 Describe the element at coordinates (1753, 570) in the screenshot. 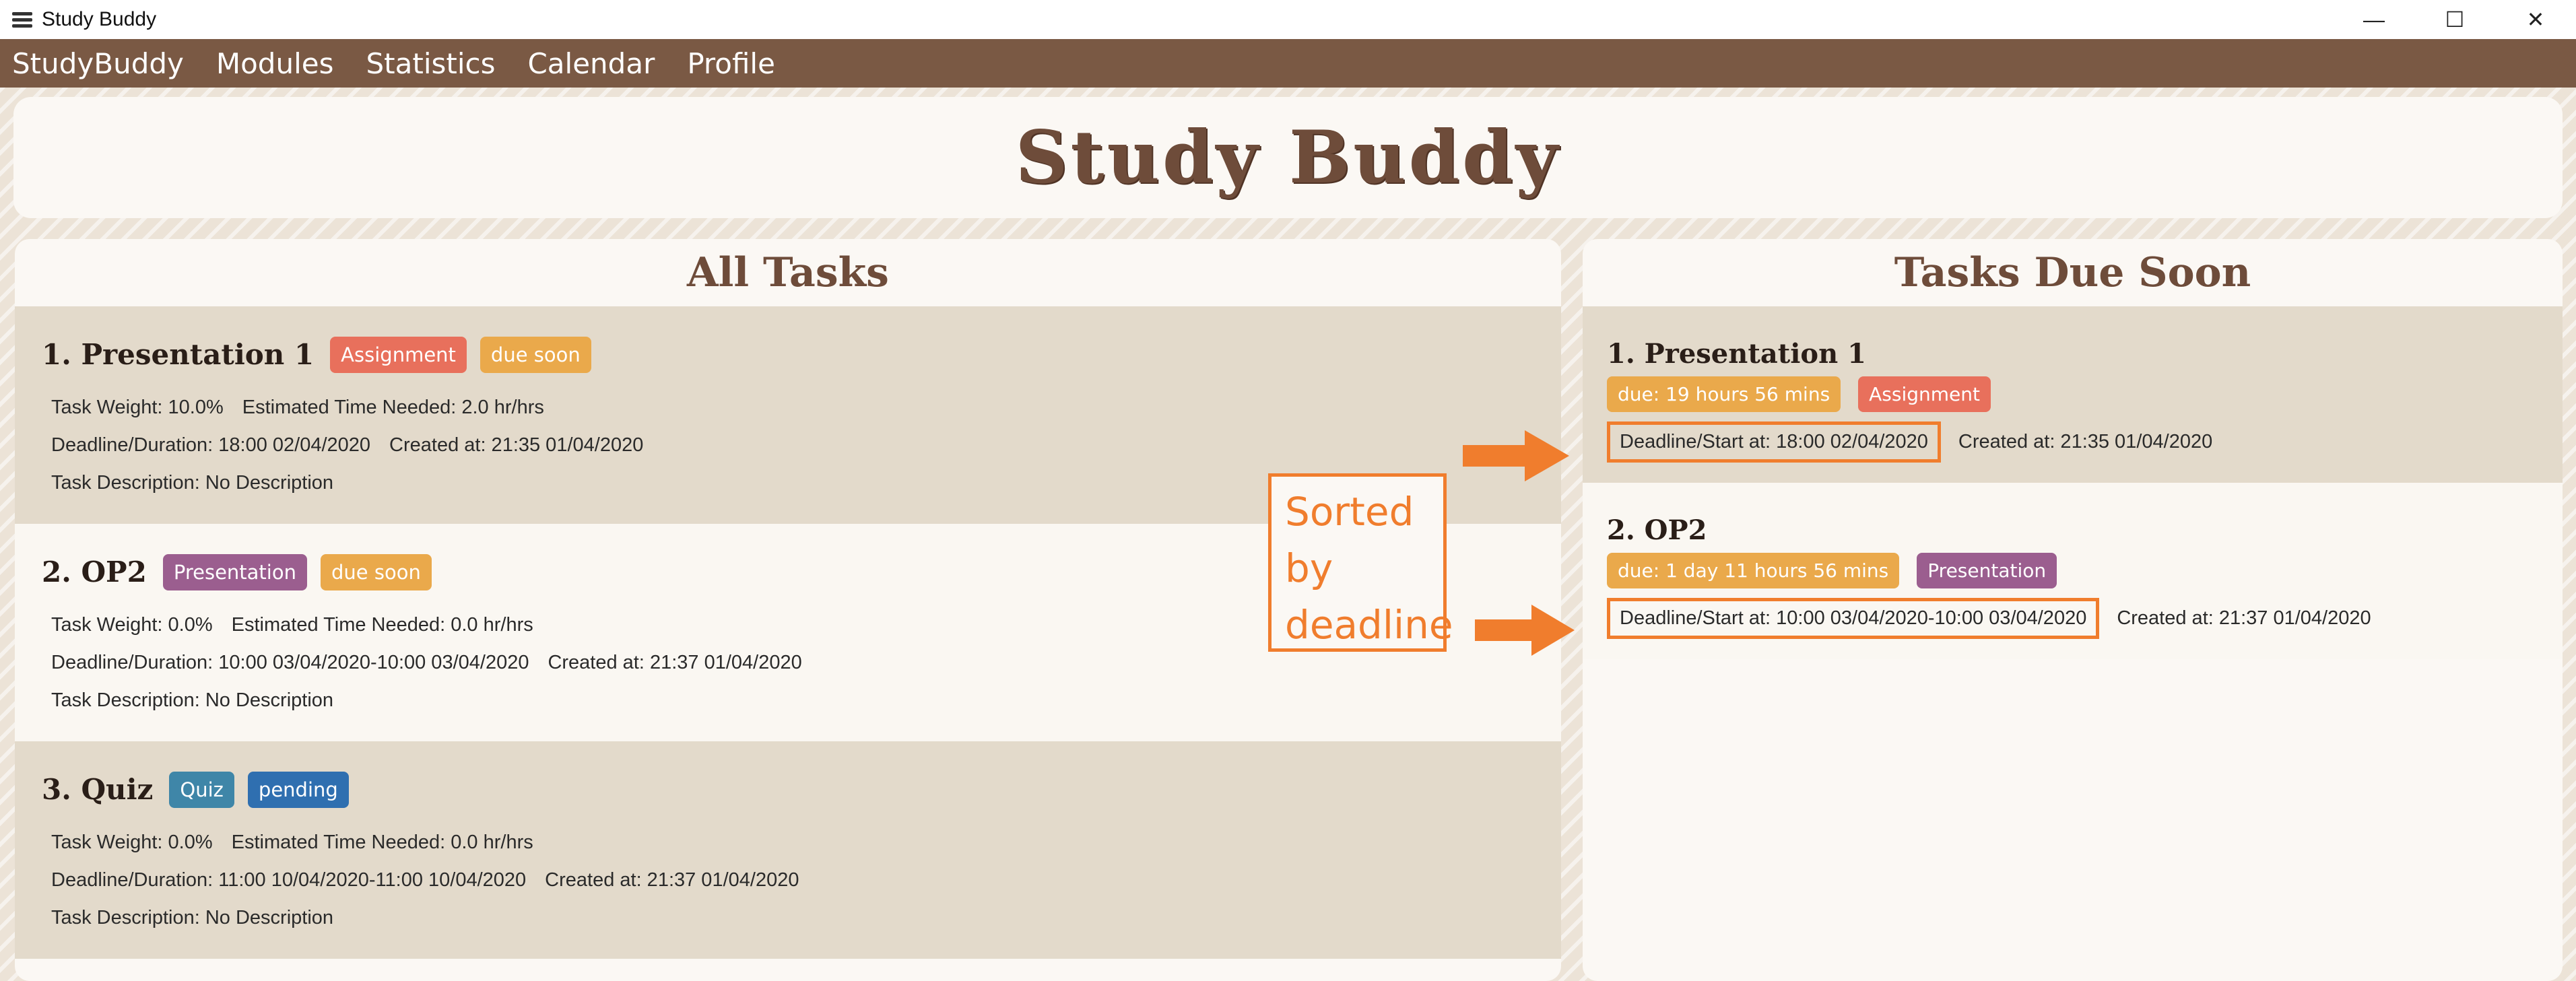

I see `due-countdown-badge: due: 1 day 11 hours 56 mins` at that location.